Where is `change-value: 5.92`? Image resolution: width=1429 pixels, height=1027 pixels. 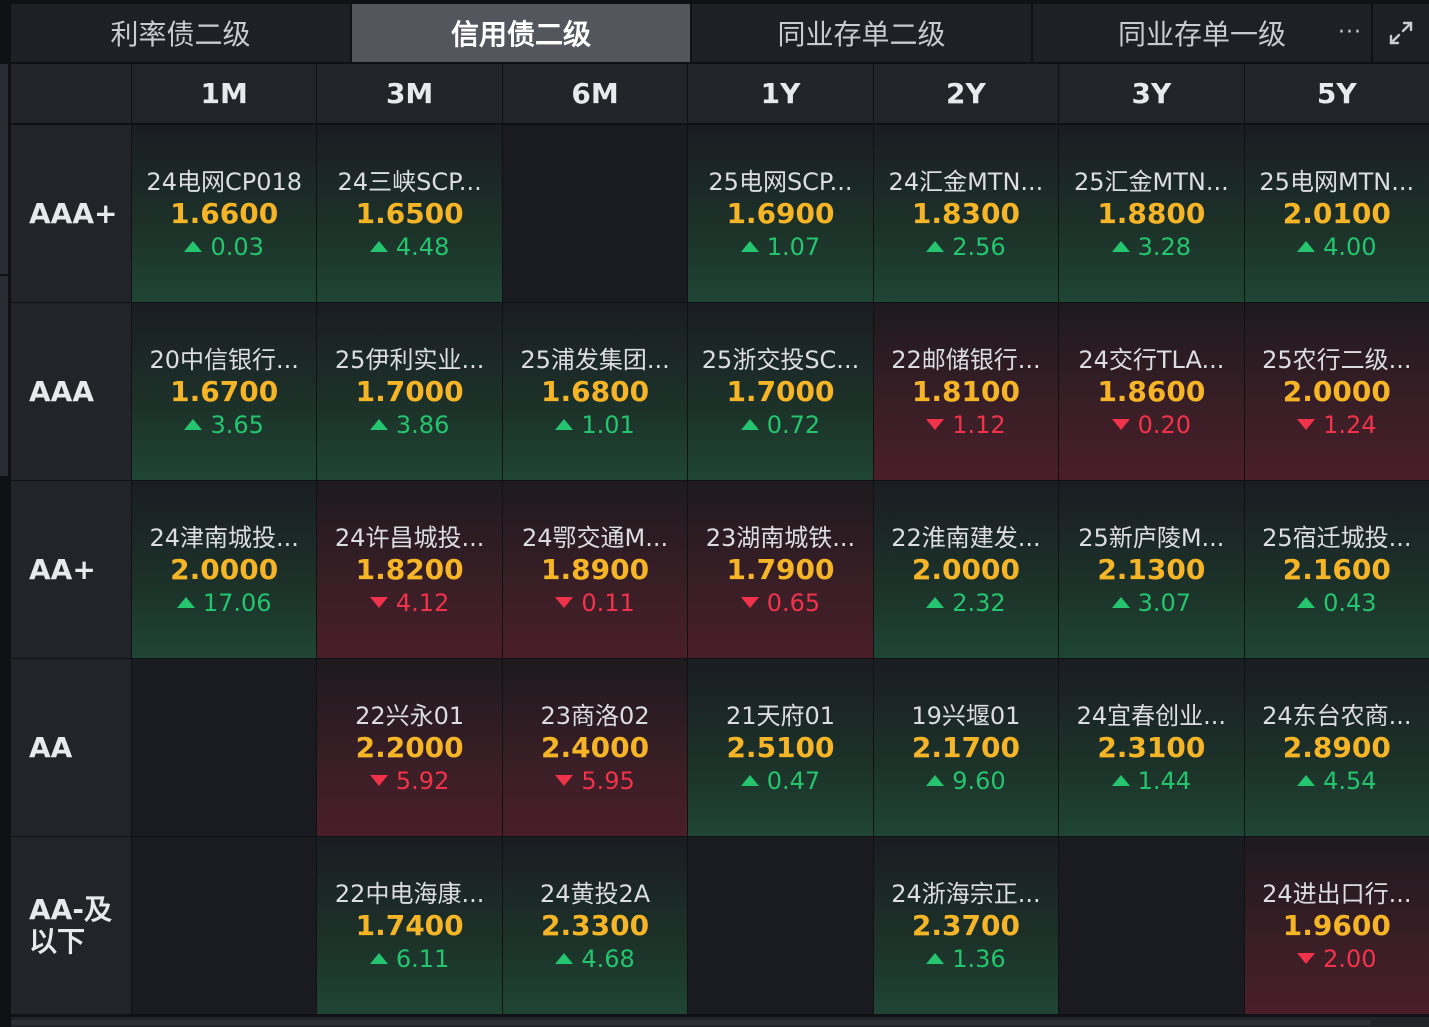
change-value: 5.92 is located at coordinates (422, 780).